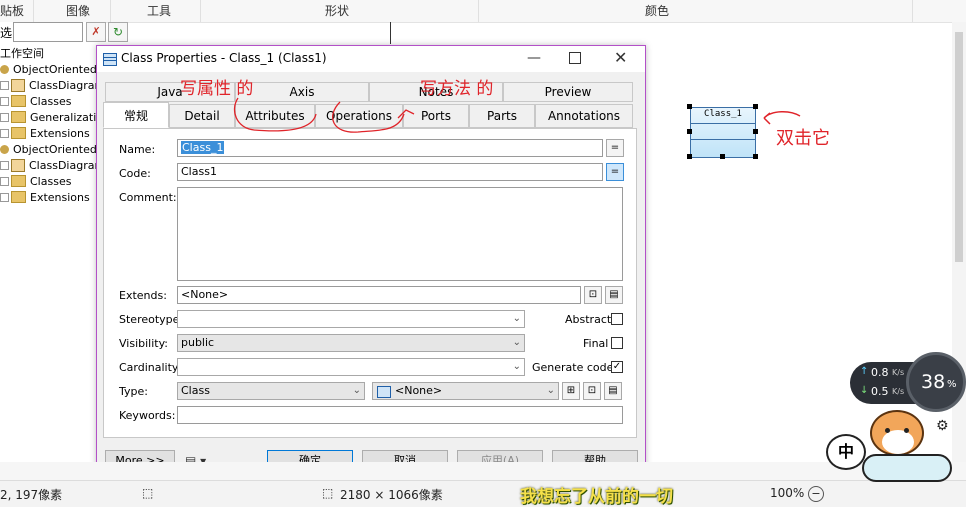 This screenshot has height=507, width=966. Describe the element at coordinates (337, 10) in the screenshot. I see `ribbon-shapes: 形状` at that location.